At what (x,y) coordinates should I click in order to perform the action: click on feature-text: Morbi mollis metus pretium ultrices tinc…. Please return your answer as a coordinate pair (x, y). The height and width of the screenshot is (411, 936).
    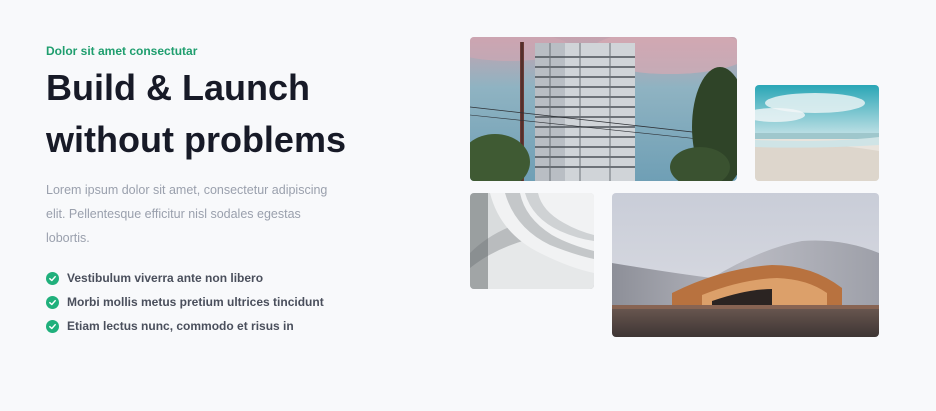
    Looking at the image, I should click on (195, 302).